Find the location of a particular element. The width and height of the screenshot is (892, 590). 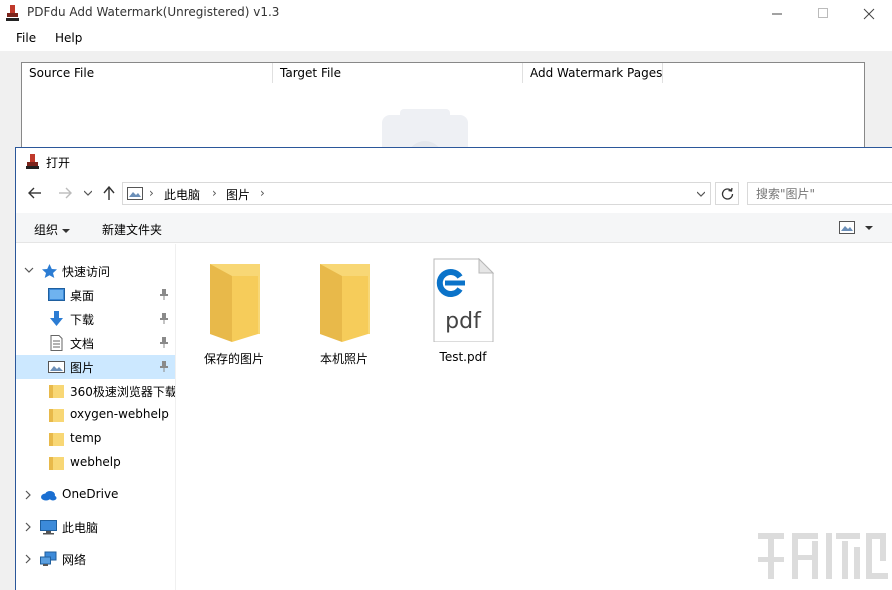

refresh-button is located at coordinates (727, 193).